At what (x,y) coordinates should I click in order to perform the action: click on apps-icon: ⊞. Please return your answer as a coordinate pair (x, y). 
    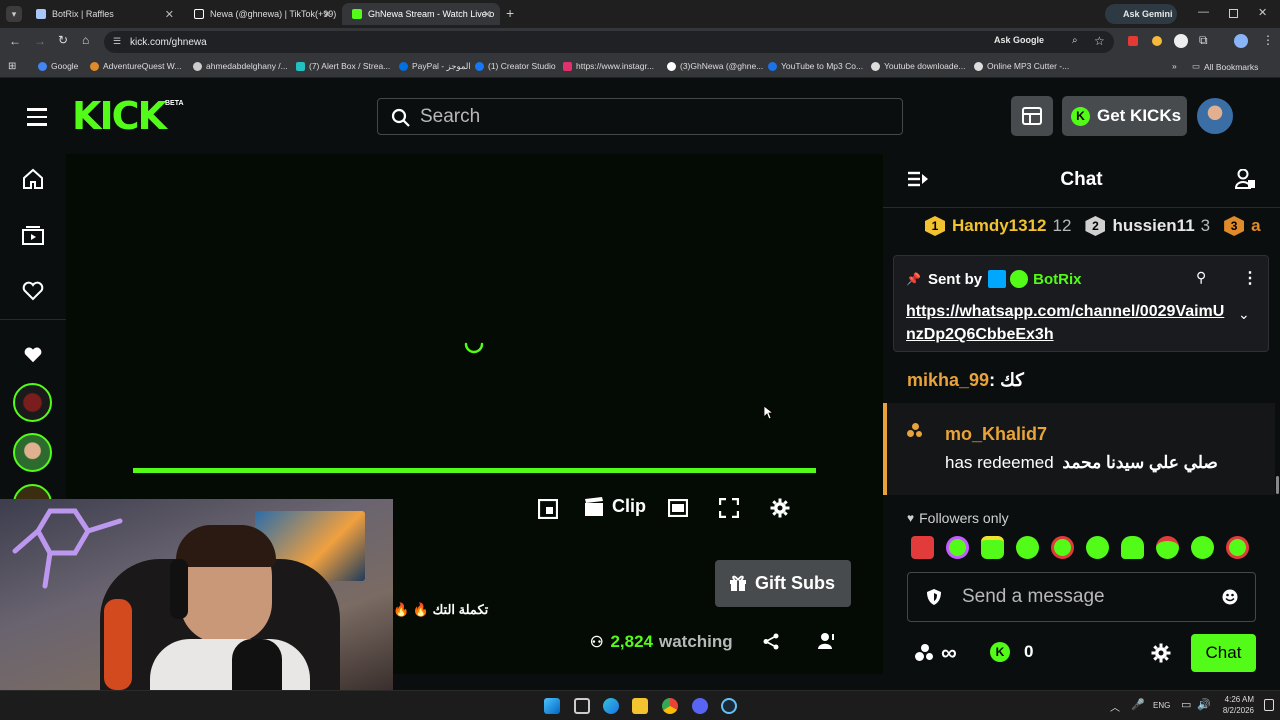
    Looking at the image, I should click on (12, 66).